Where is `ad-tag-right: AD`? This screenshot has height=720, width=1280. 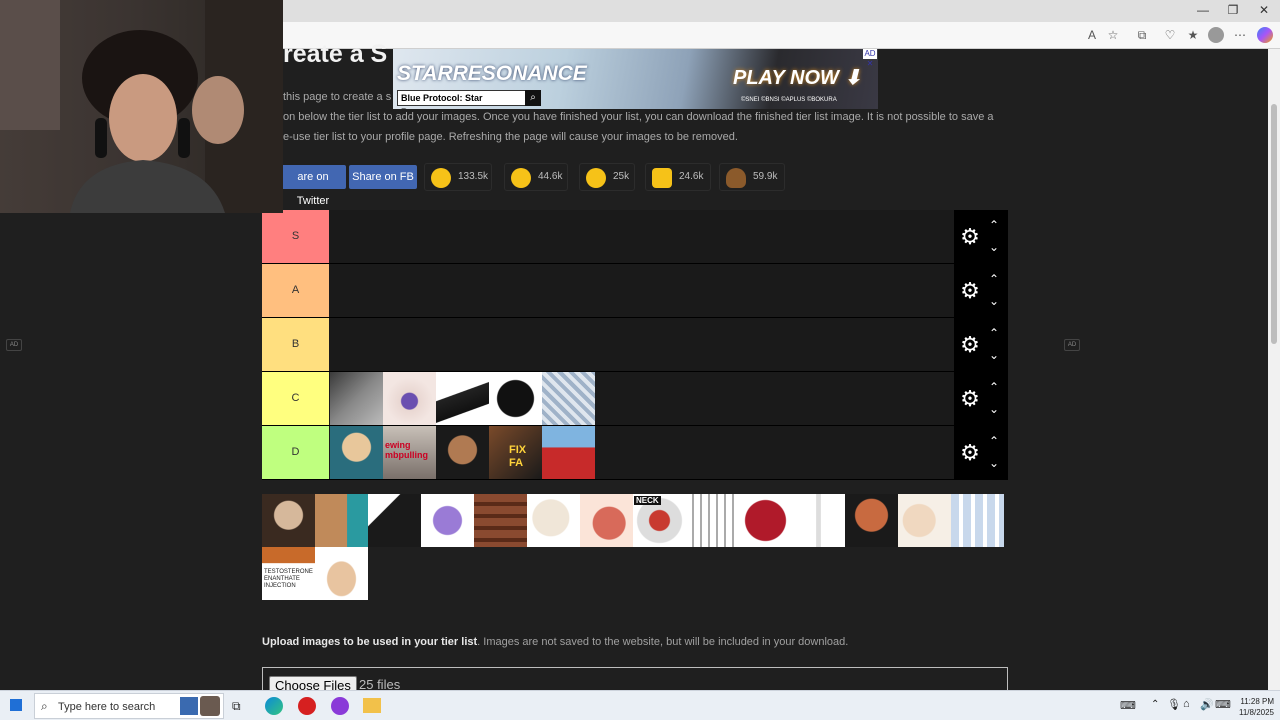
ad-tag-right: AD is located at coordinates (1072, 345).